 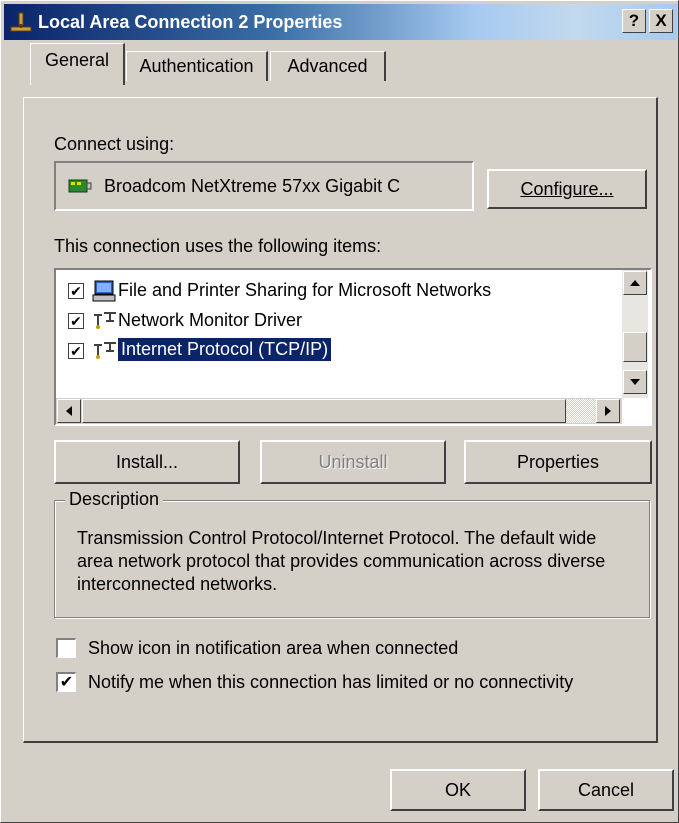 I want to click on network-connection-icon, so click(x=21, y=23).